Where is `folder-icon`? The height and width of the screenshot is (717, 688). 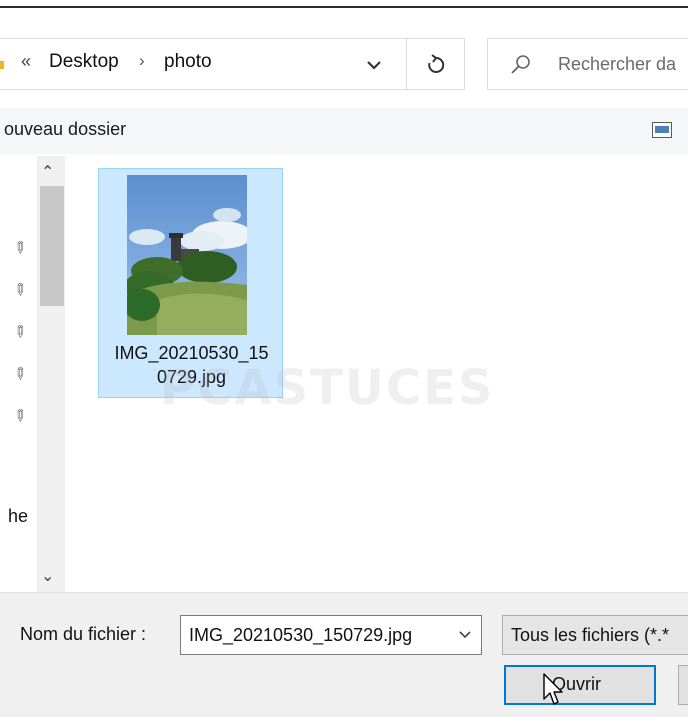 folder-icon is located at coordinates (2, 65).